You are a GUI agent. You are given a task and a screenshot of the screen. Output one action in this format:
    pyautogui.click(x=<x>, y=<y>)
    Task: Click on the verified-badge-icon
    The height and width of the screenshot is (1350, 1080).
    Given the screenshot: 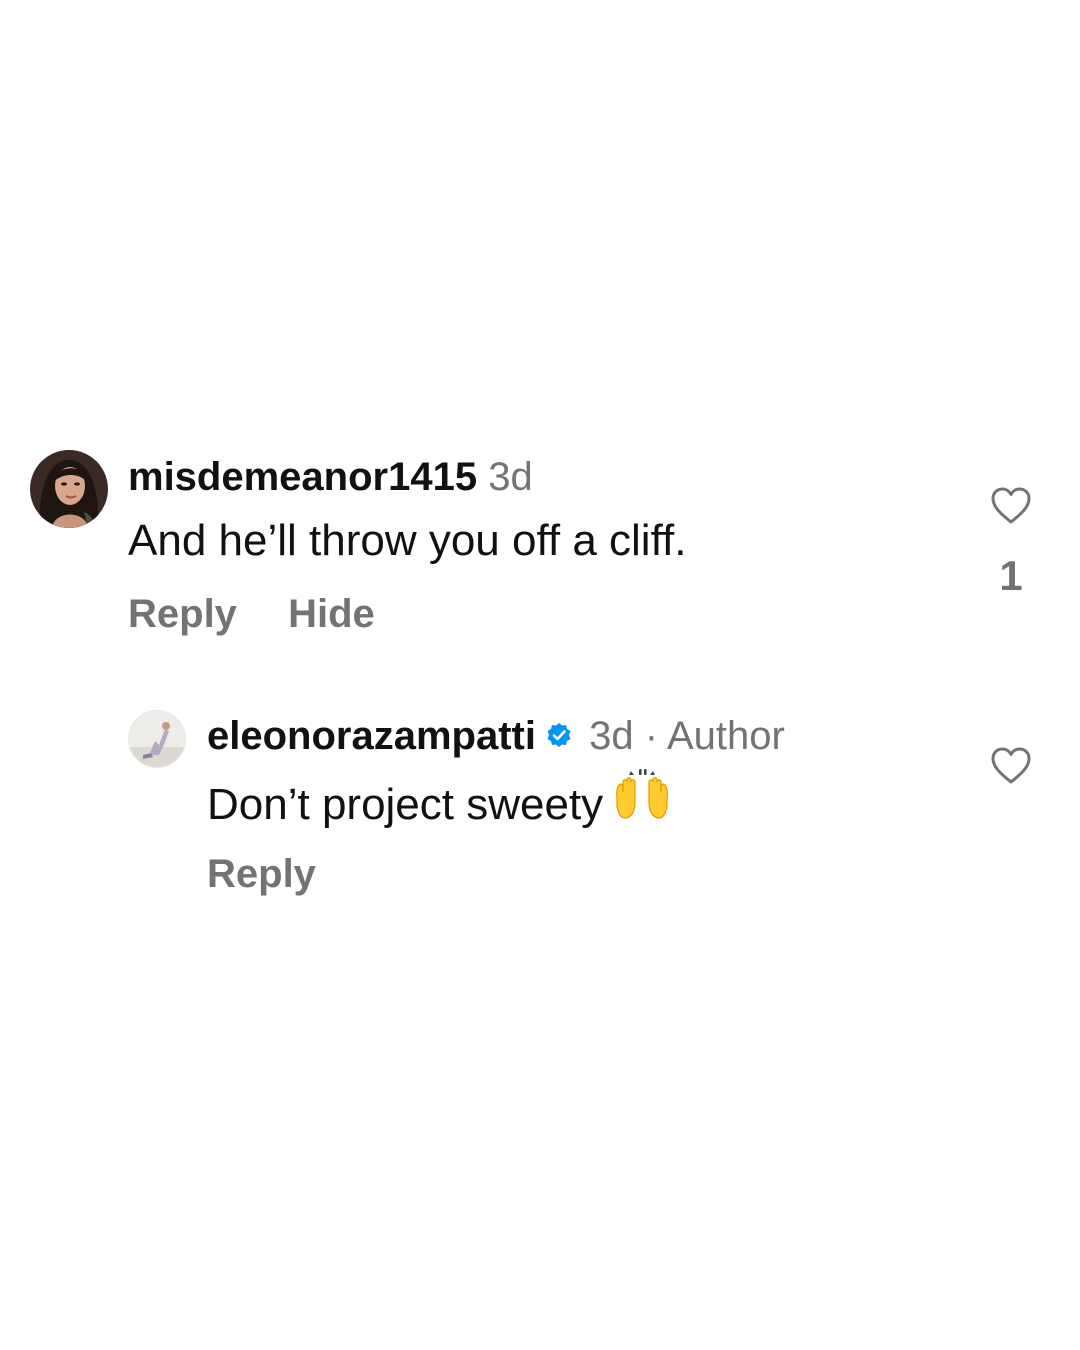 What is the action you would take?
    pyautogui.click(x=559, y=735)
    